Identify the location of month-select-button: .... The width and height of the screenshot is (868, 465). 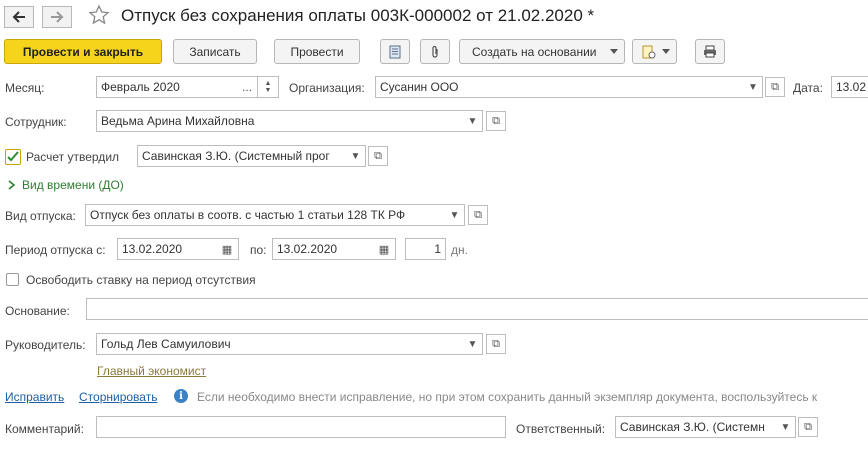
(247, 87).